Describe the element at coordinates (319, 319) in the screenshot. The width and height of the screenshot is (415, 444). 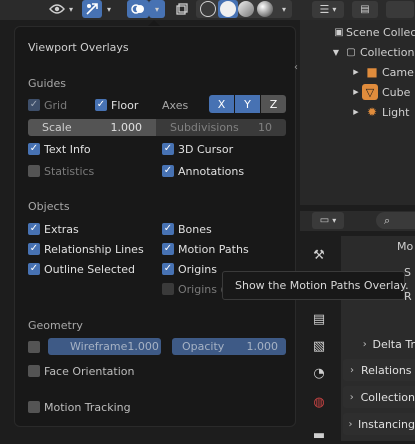
I see `render-tab-icon: ▤` at that location.